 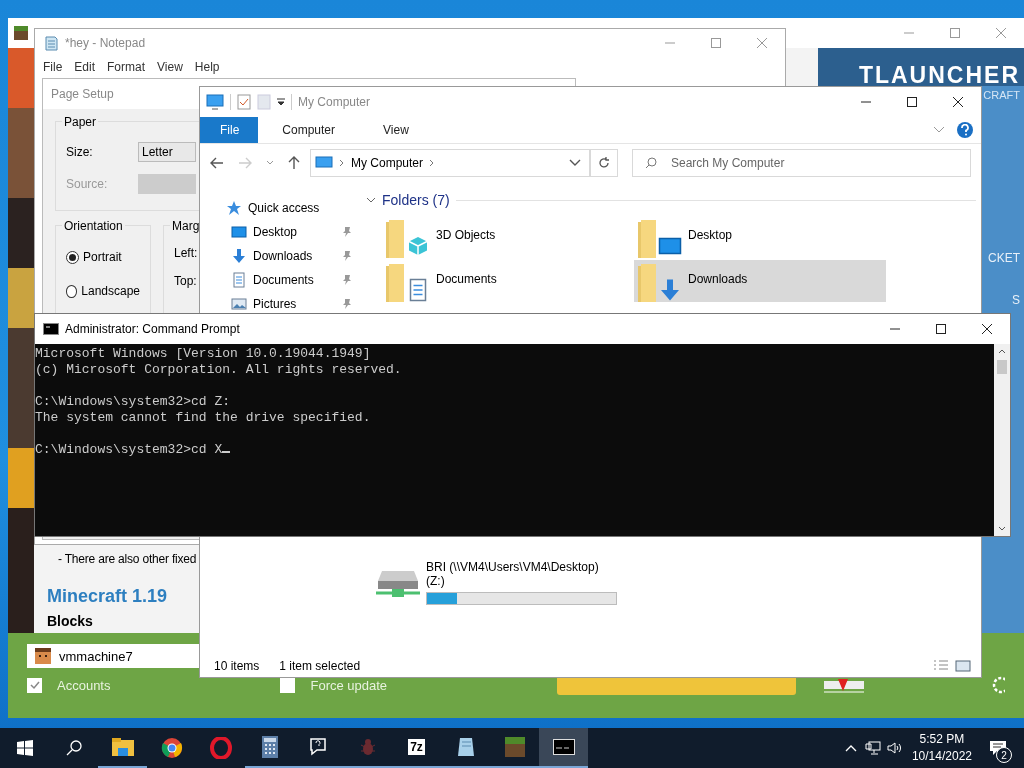 I want to click on scrollbar, so click(x=1002, y=440).